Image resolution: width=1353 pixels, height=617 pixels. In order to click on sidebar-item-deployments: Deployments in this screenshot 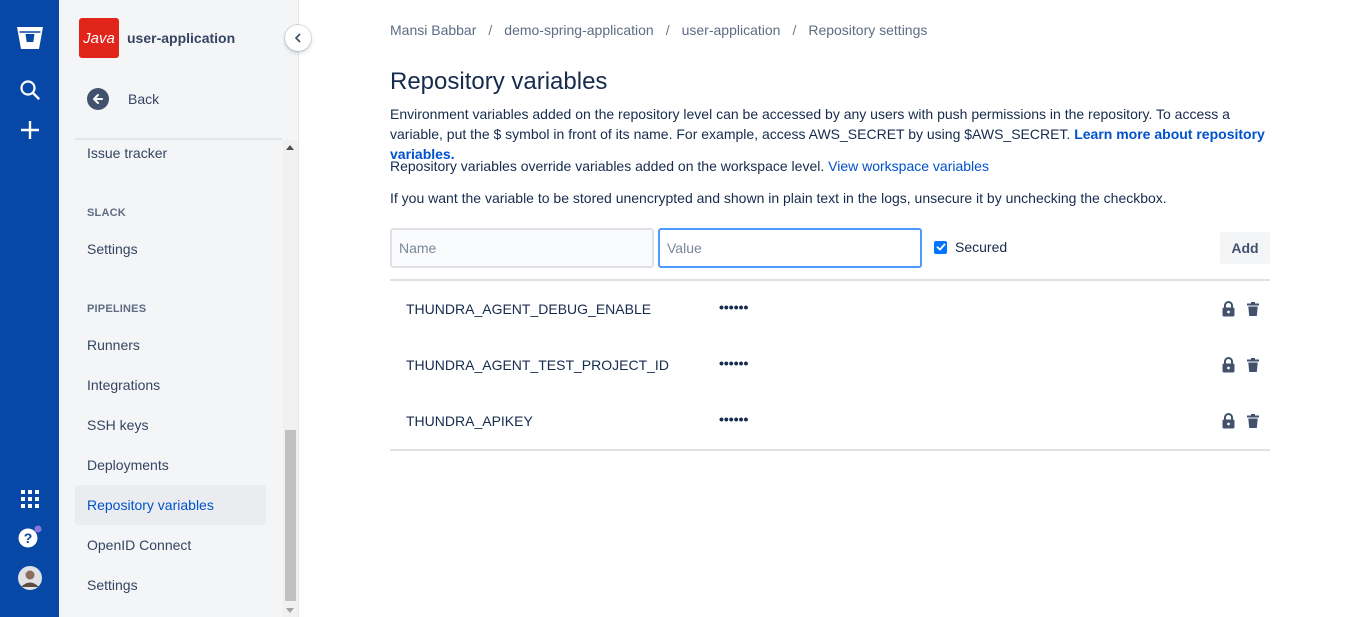, I will do `click(170, 465)`.